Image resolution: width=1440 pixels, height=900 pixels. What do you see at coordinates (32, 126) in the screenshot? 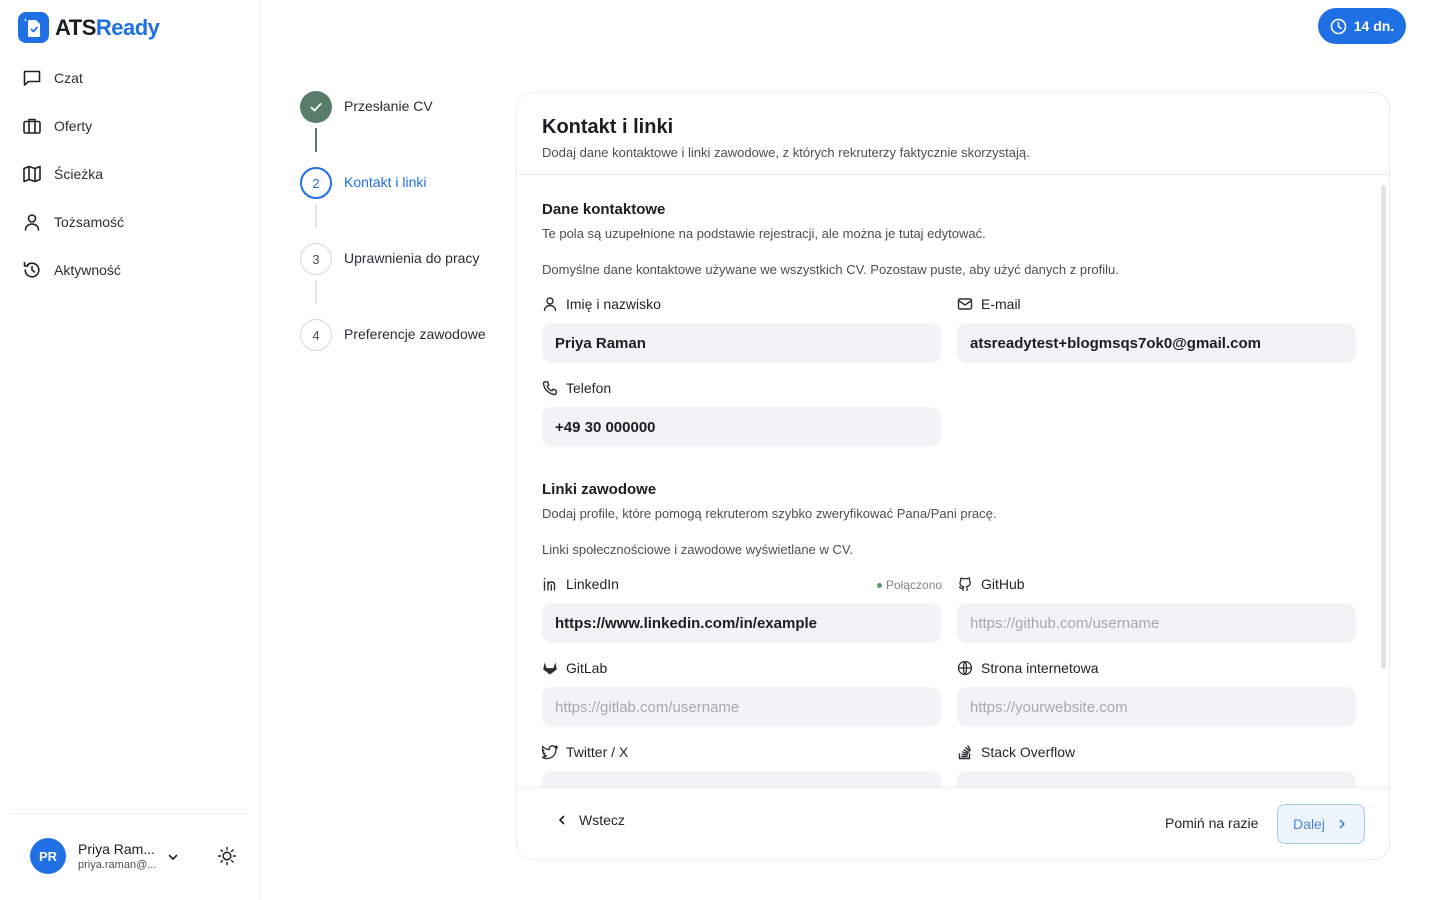
I see `briefcase-icon` at bounding box center [32, 126].